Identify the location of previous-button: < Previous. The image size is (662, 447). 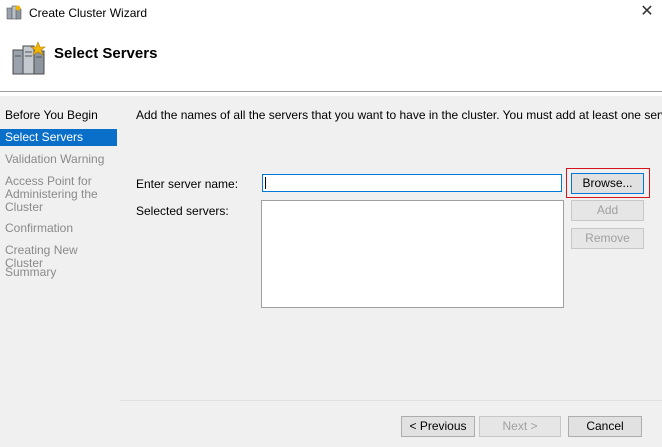
(438, 426).